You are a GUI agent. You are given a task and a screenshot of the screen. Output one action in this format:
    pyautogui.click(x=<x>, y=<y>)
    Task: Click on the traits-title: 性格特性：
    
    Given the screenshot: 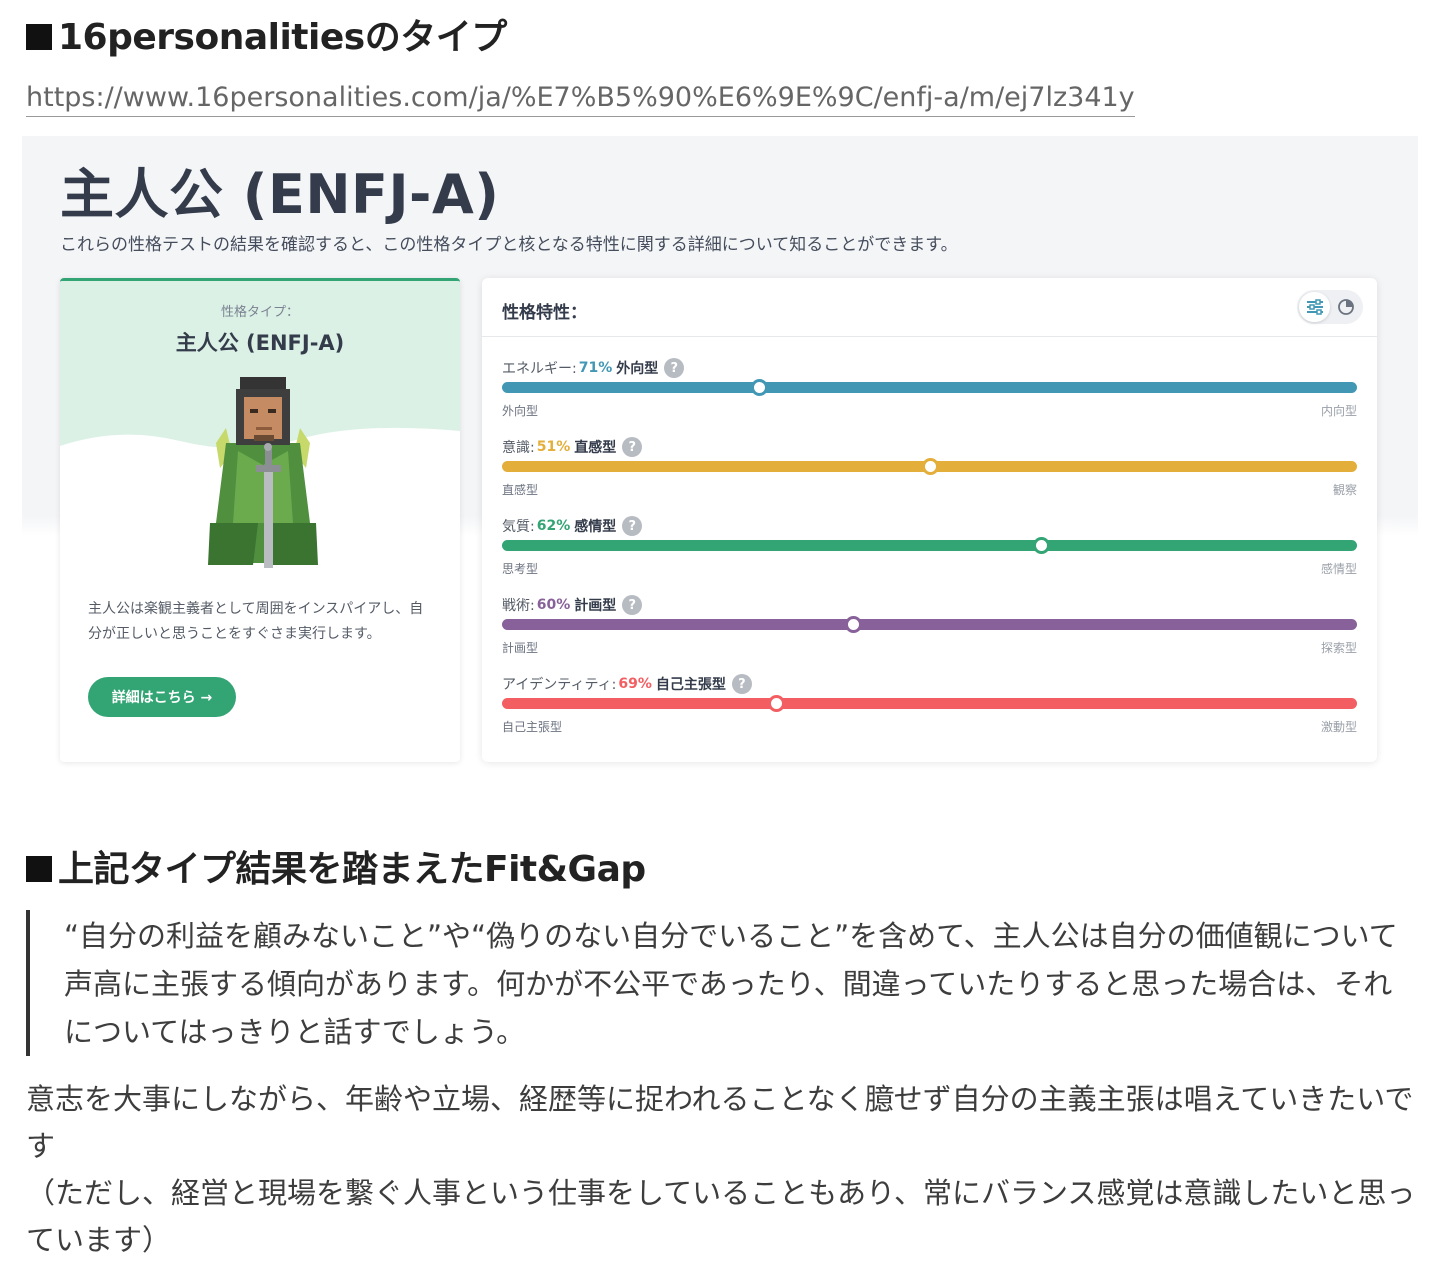 What is the action you would take?
    pyautogui.click(x=544, y=313)
    